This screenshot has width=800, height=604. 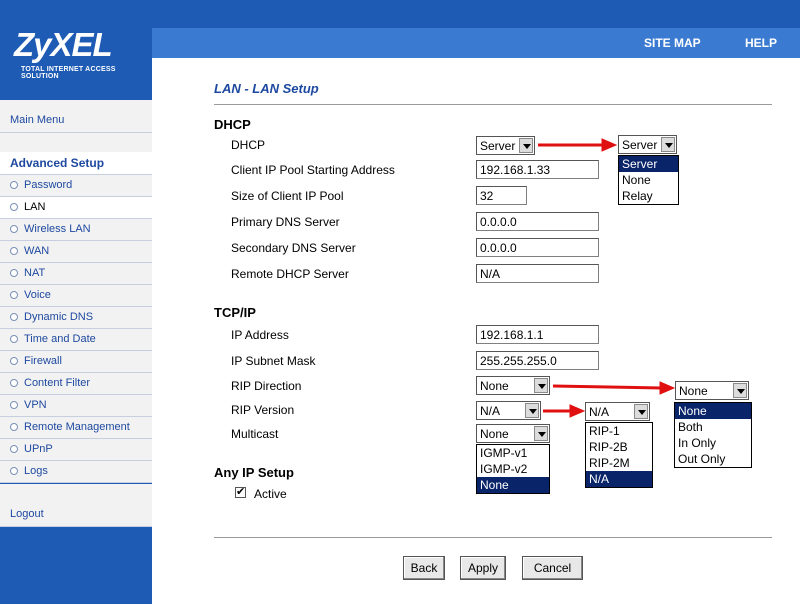 What do you see at coordinates (270, 494) in the screenshot?
I see `active-label: Active` at bounding box center [270, 494].